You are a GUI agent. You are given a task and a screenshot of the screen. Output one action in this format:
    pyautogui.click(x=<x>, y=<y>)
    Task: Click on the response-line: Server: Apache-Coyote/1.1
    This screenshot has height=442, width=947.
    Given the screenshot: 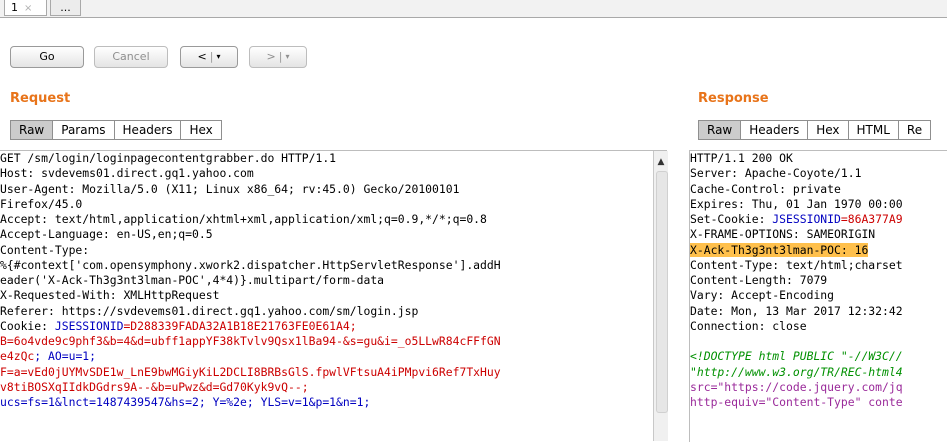 What is the action you would take?
    pyautogui.click(x=776, y=173)
    